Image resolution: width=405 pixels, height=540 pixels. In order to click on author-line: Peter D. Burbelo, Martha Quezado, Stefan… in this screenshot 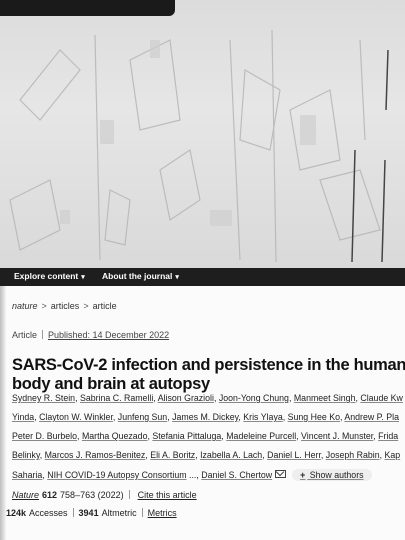, I will do `click(205, 436)`.